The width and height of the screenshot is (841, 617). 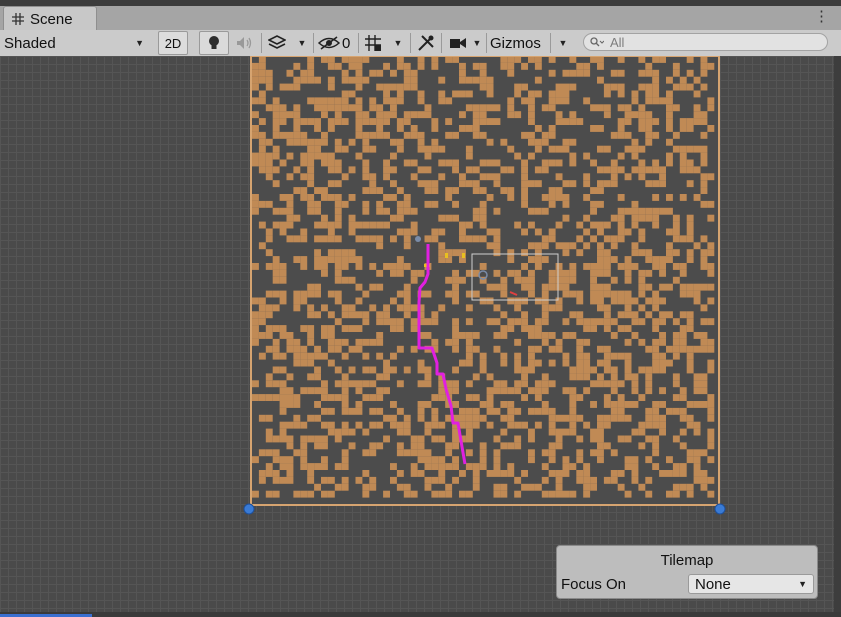 What do you see at coordinates (458, 43) in the screenshot?
I see `camera-button` at bounding box center [458, 43].